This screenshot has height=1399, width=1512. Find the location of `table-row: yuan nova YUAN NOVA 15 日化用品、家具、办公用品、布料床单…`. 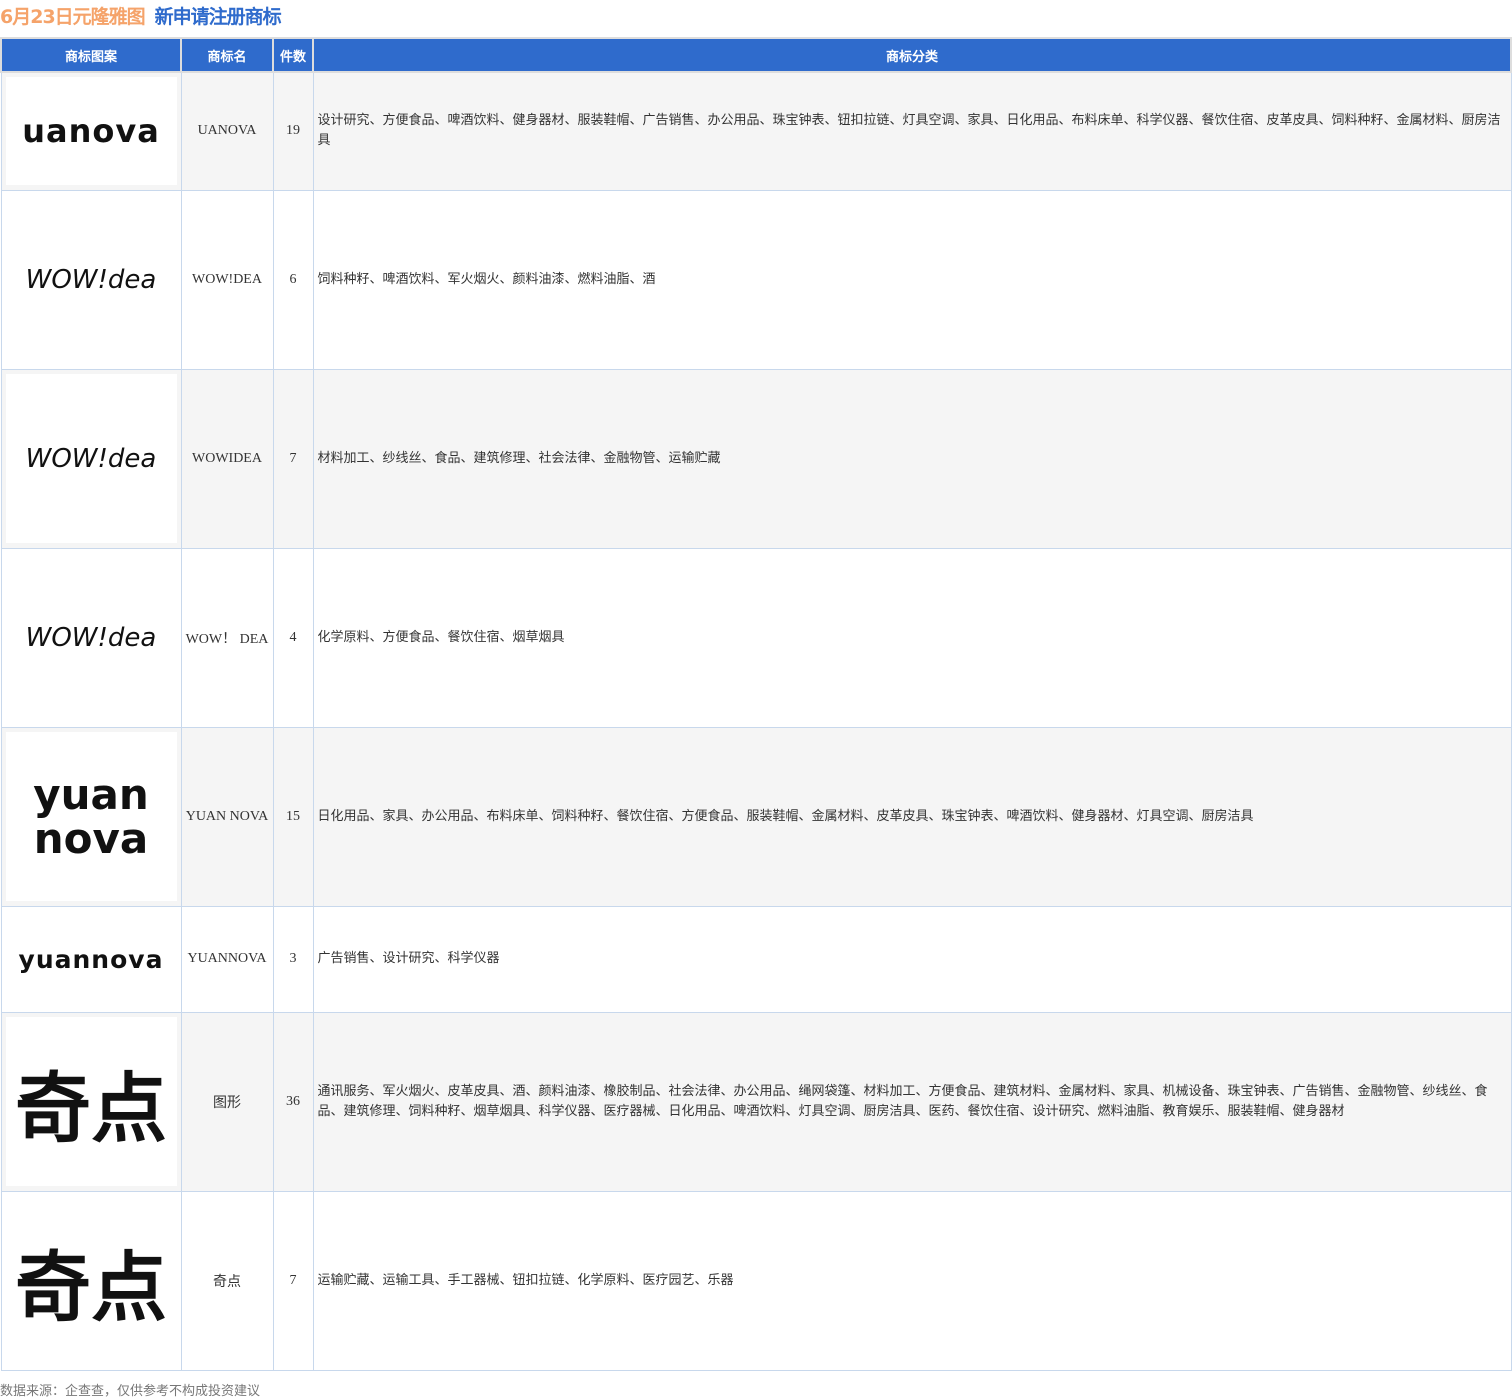

table-row: yuan nova YUAN NOVA 15 日化用品、家具、办公用品、布料床单… is located at coordinates (756, 816).